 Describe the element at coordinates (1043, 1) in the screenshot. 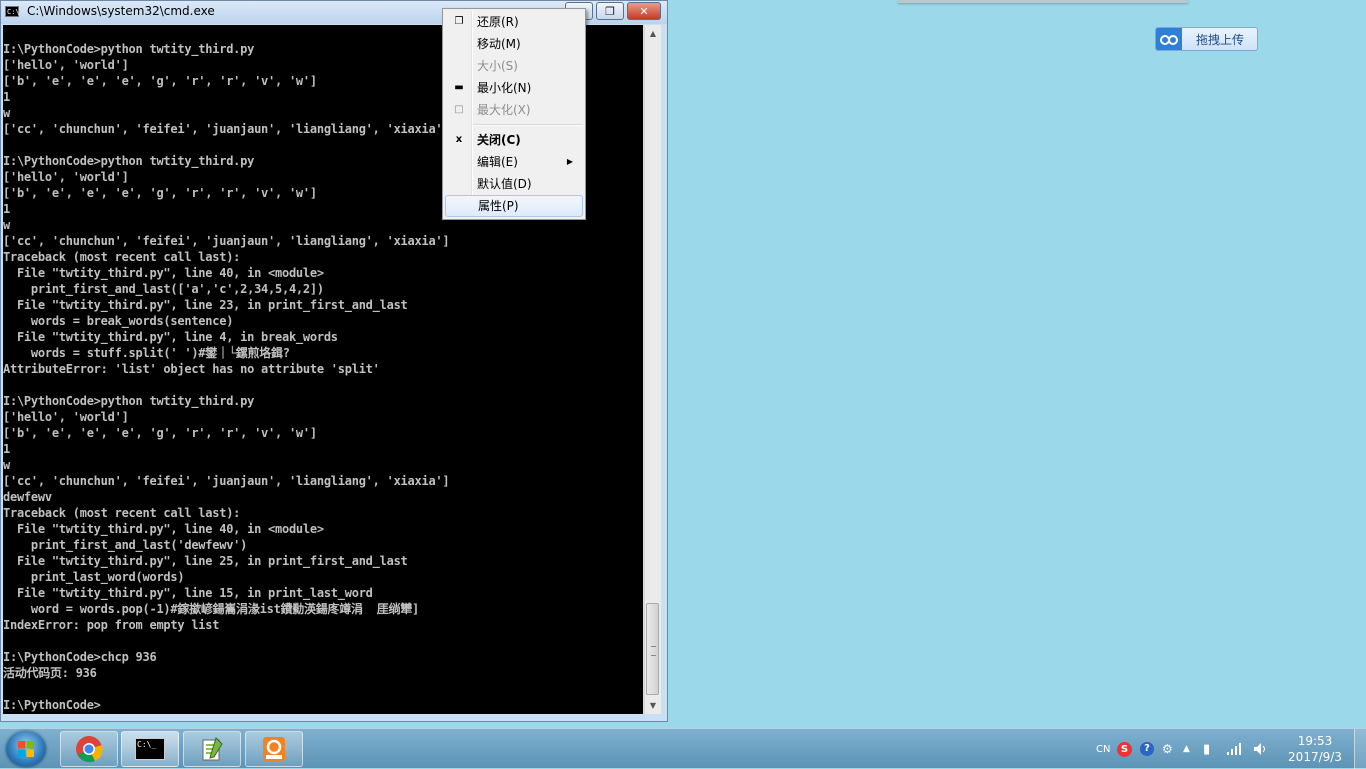

I see `desktop-window-edge` at that location.